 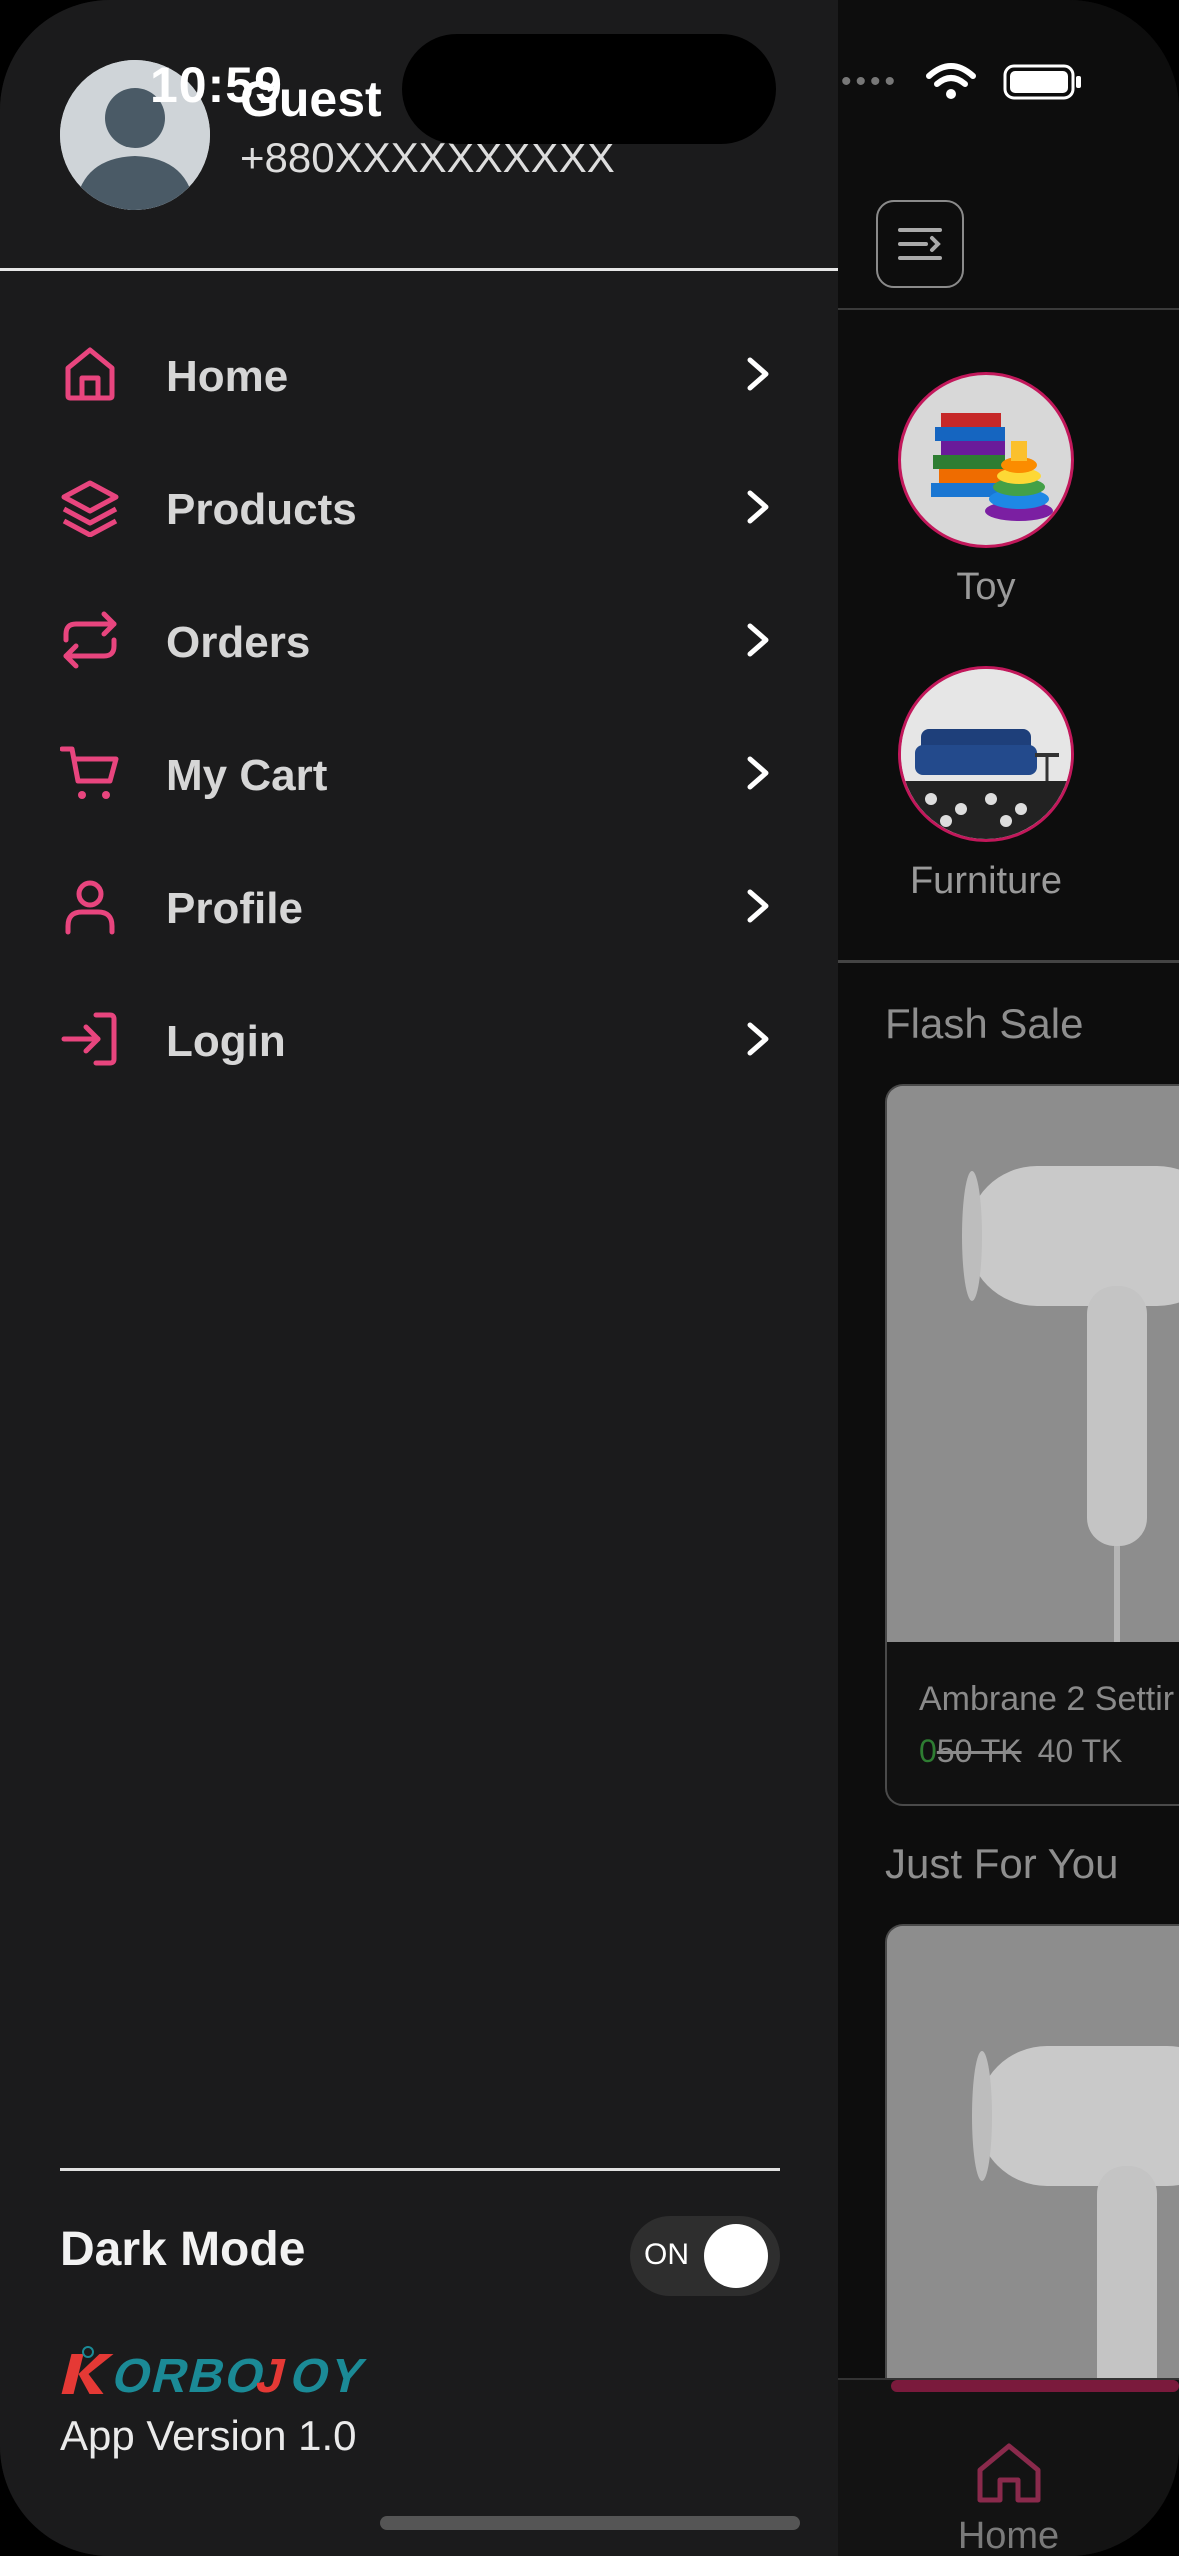 I want to click on active-tab-indicator, so click(x=1035, y=2386).